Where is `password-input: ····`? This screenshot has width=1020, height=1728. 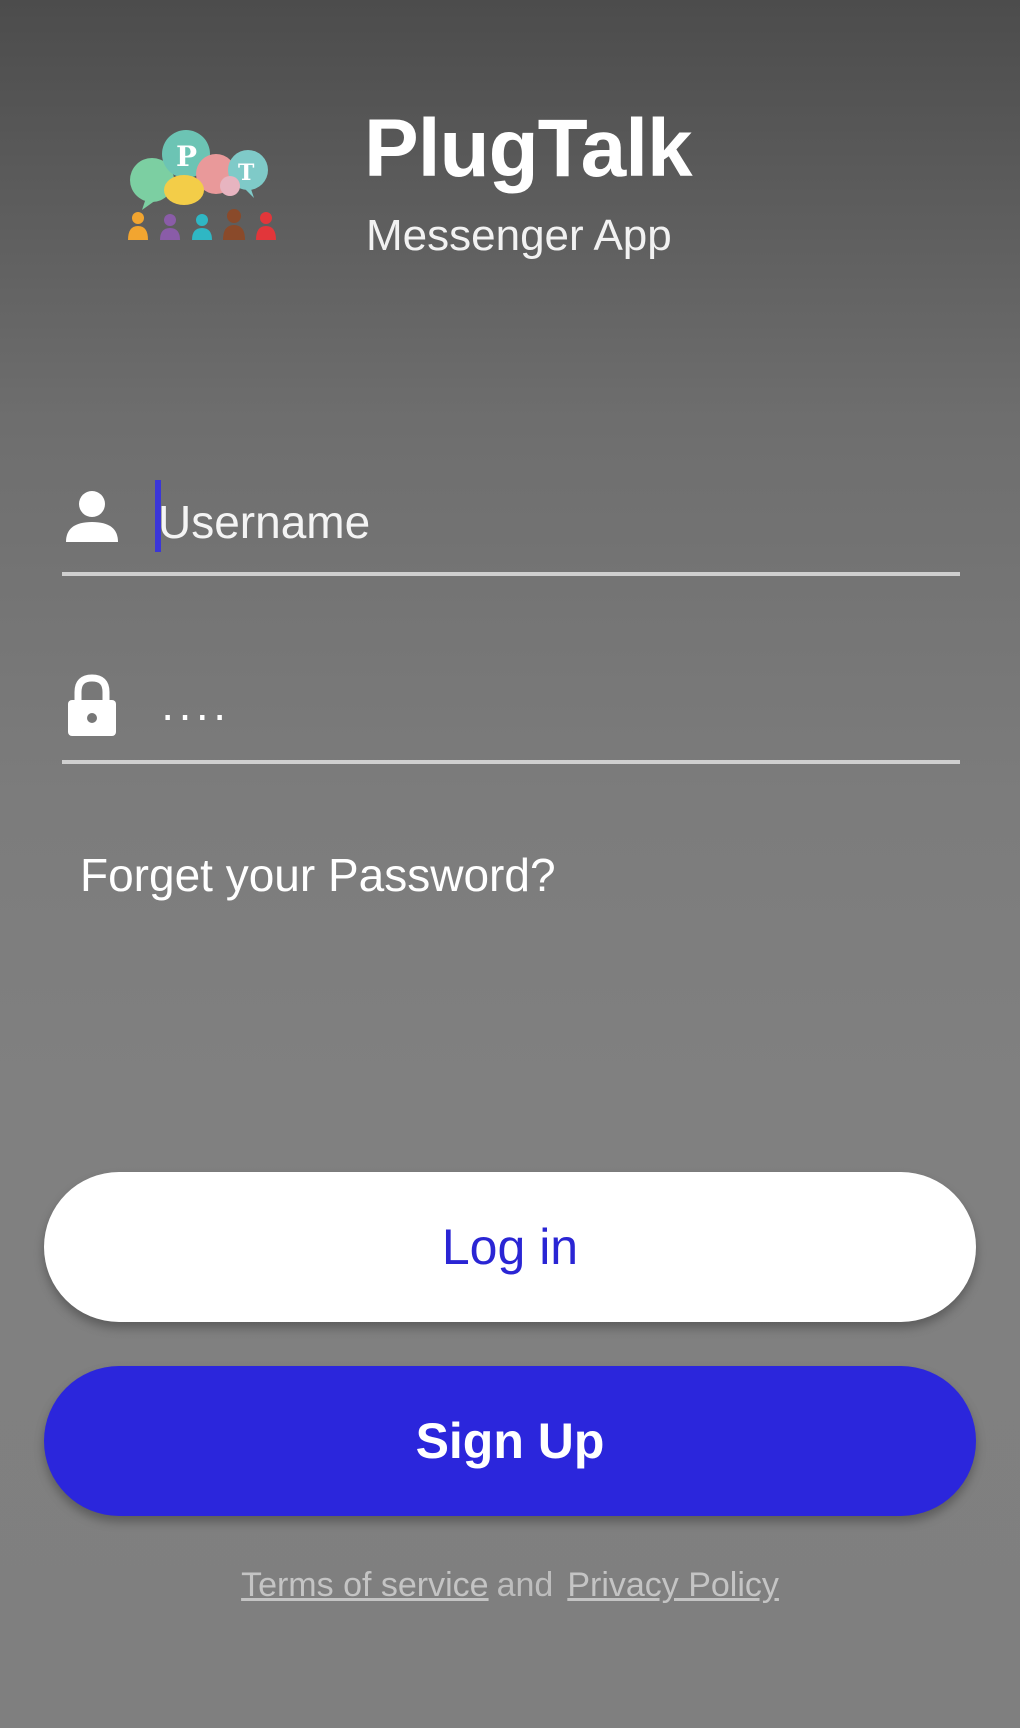 password-input: ···· is located at coordinates (194, 714).